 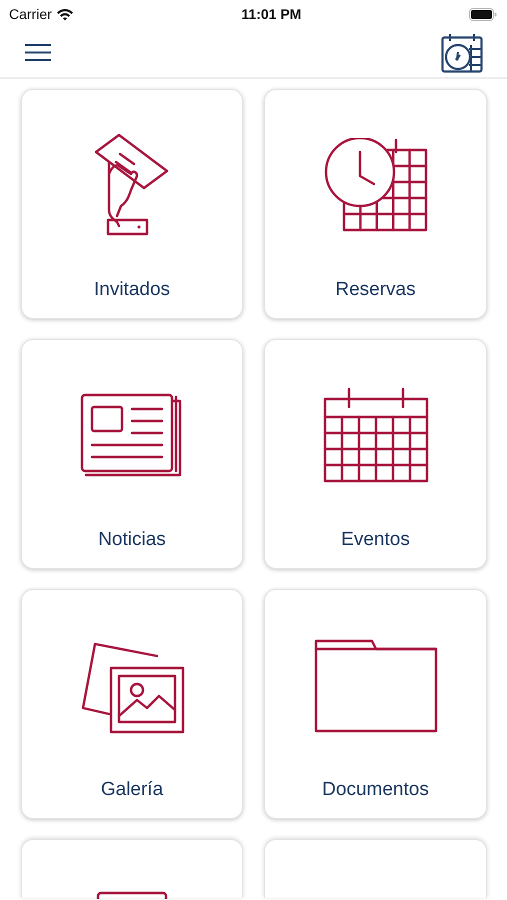 I want to click on newspaper-icon, so click(x=132, y=434).